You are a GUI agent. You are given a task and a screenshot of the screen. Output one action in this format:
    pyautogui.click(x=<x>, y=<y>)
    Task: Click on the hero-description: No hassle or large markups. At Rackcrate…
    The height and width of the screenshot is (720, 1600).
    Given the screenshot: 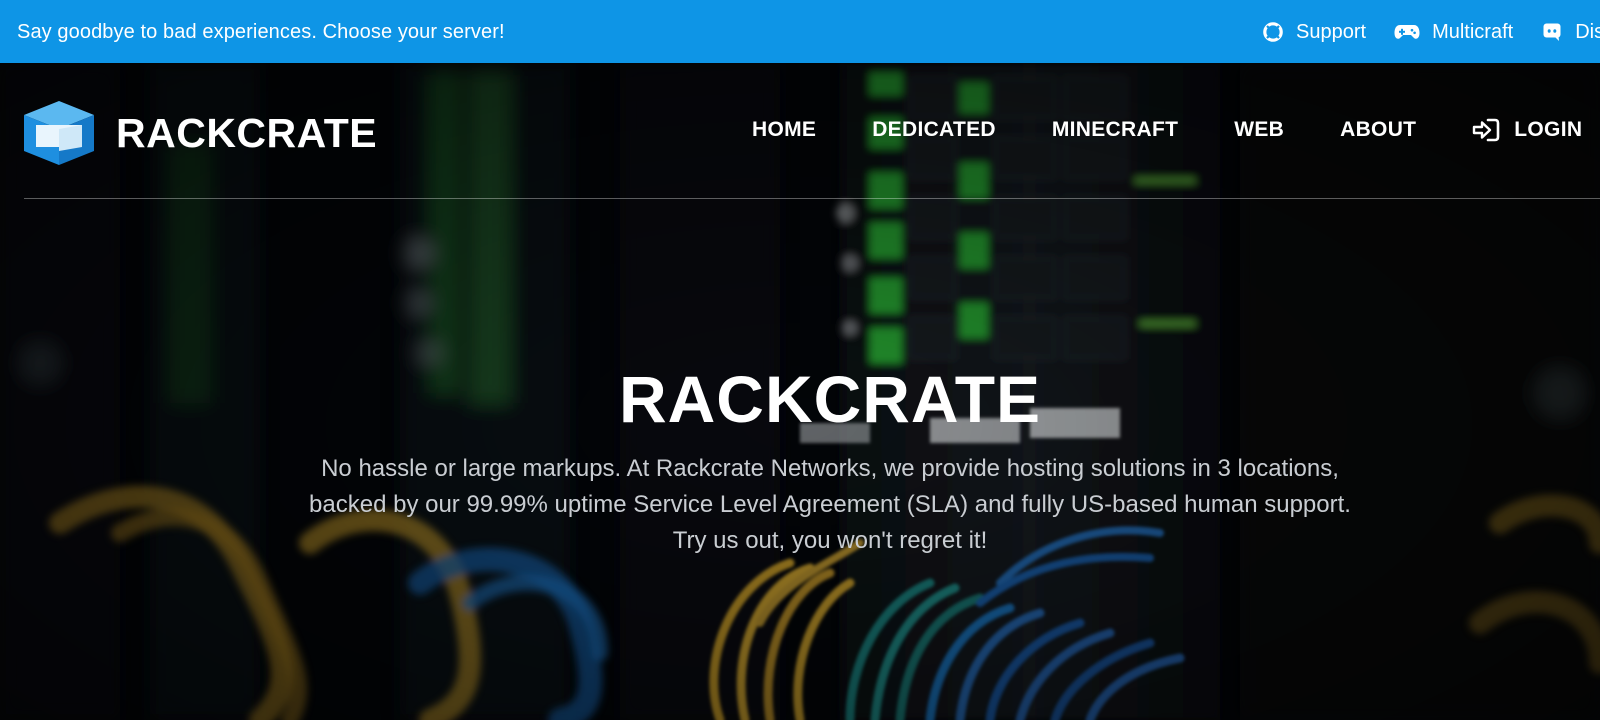 What is the action you would take?
    pyautogui.click(x=830, y=505)
    